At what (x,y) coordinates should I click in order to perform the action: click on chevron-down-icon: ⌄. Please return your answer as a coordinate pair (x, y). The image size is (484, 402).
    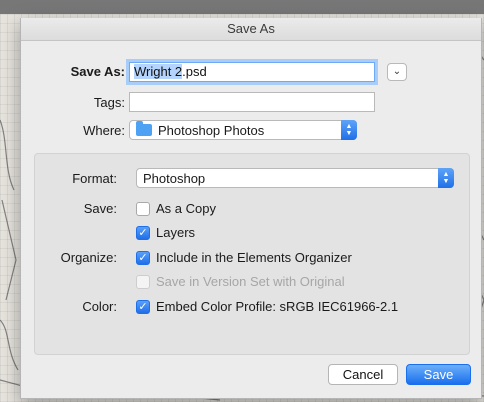
    Looking at the image, I should click on (397, 71).